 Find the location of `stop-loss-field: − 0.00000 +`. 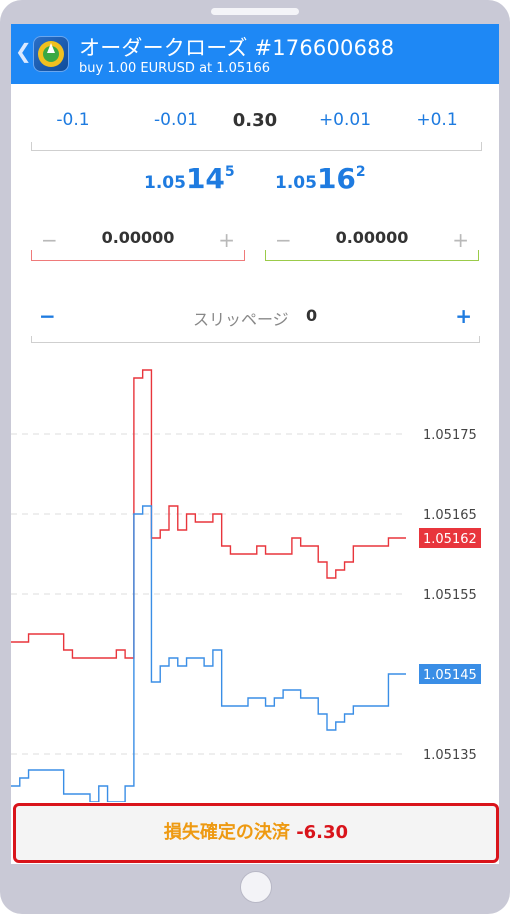

stop-loss-field: − 0.00000 + is located at coordinates (138, 242).